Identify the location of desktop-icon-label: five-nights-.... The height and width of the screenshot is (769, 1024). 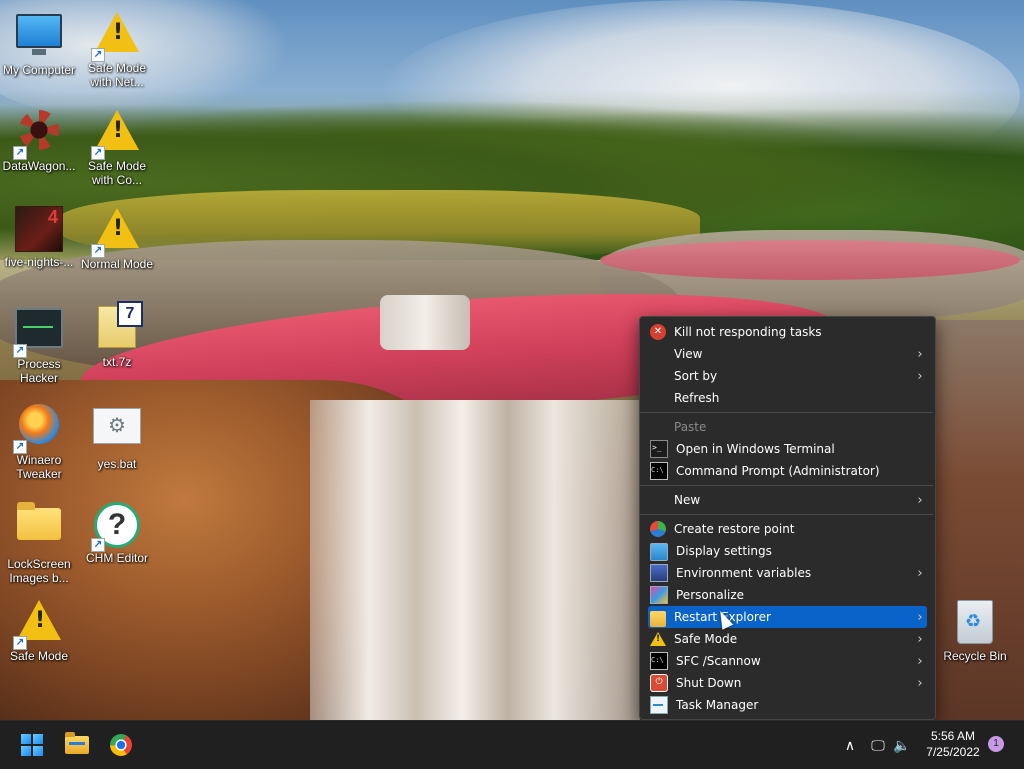
(39, 262).